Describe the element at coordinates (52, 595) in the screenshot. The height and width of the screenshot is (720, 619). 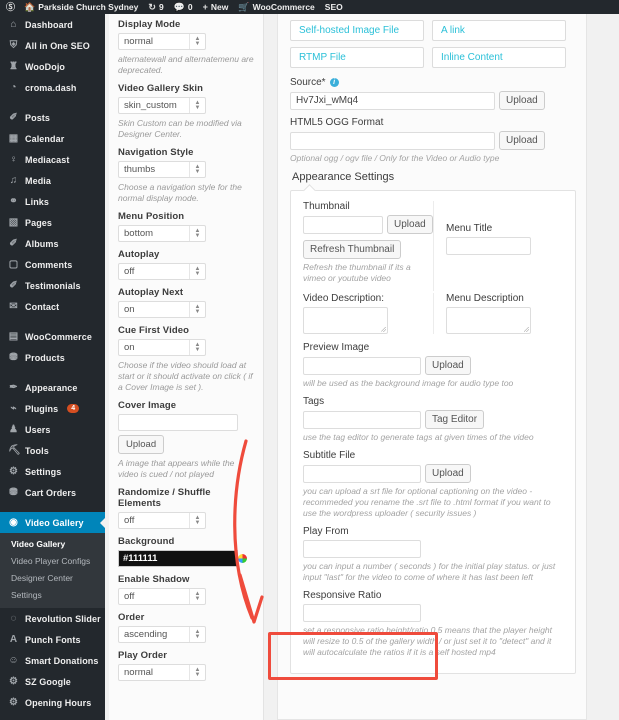
I see `submenu-item-settings: Settings` at that location.